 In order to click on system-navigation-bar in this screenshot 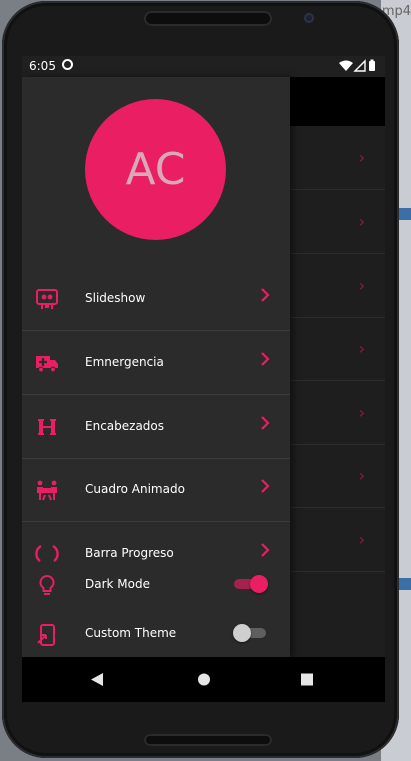, I will do `click(203, 679)`.